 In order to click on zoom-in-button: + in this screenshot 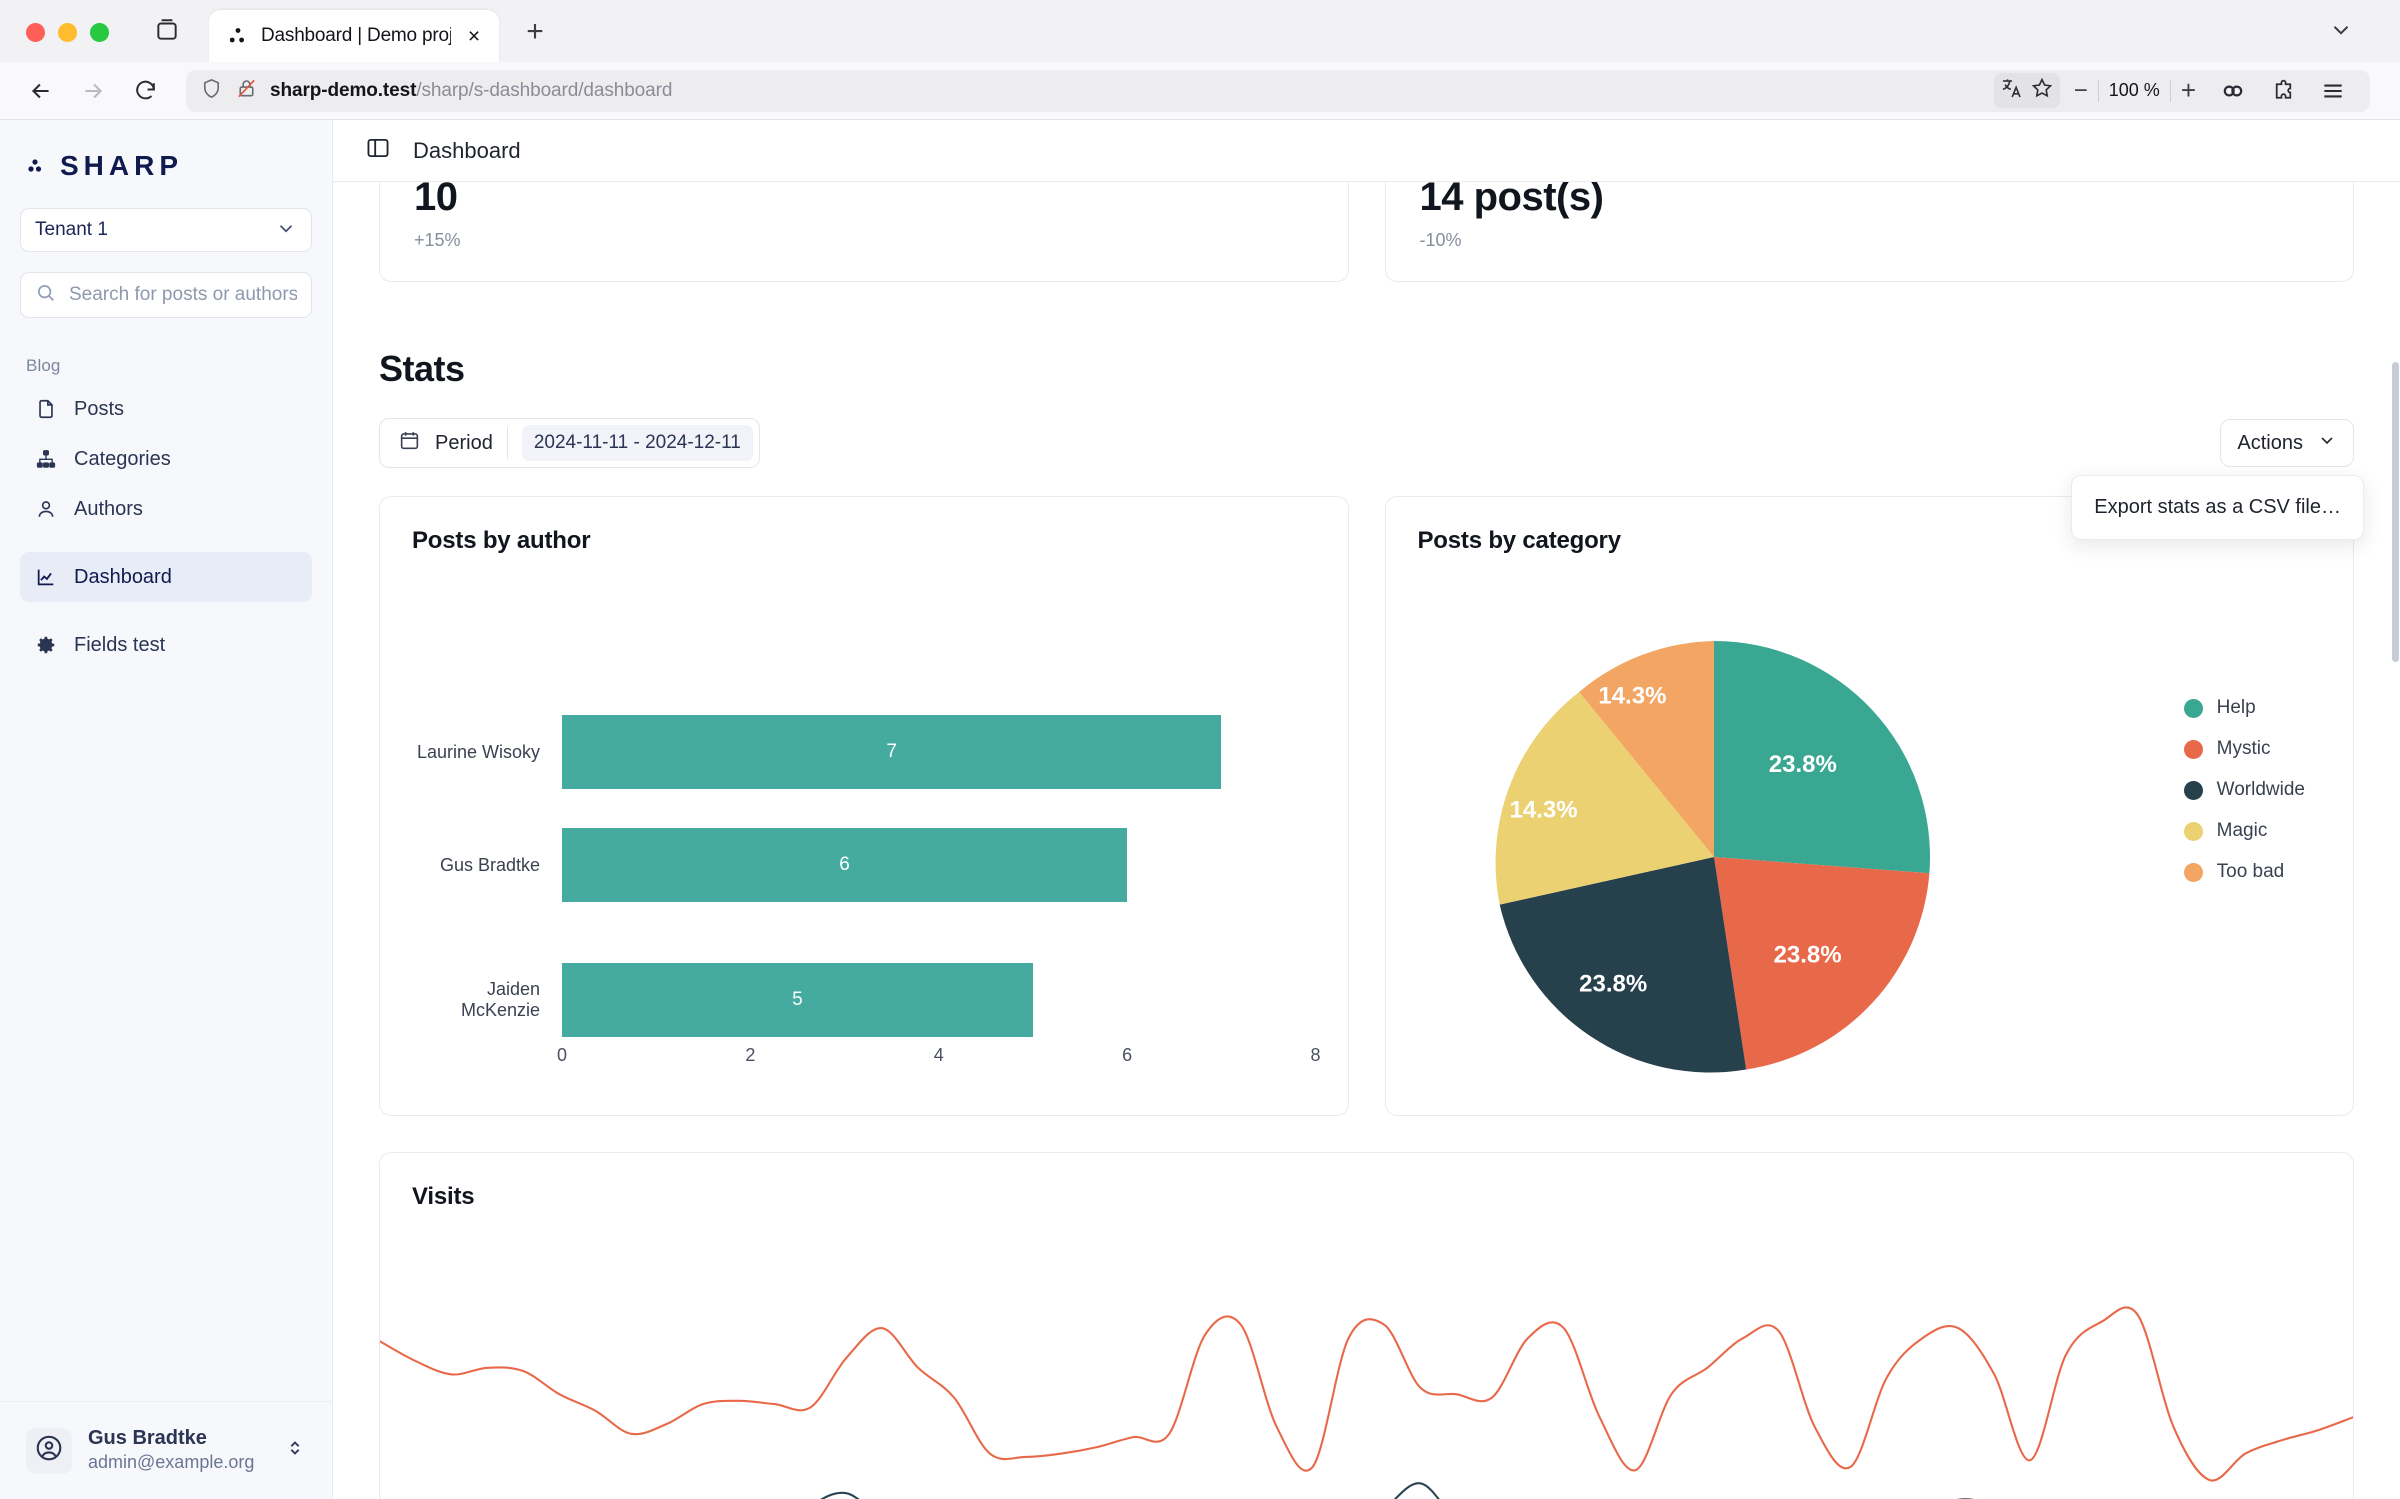, I will do `click(2188, 90)`.